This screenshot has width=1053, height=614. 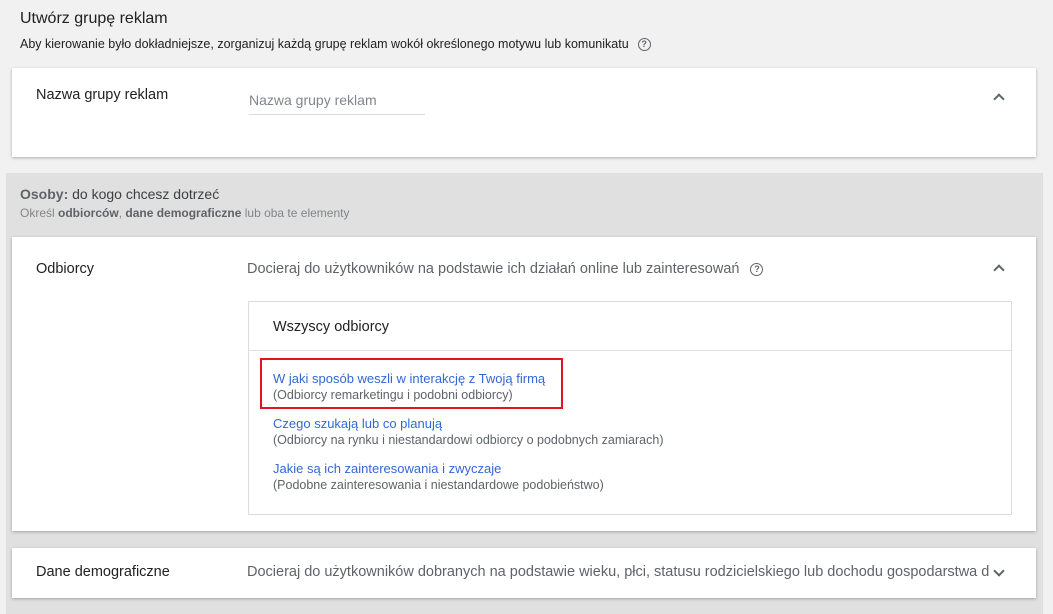 I want to click on all-audiences-title: Wszyscy odbiorcy, so click(x=331, y=327).